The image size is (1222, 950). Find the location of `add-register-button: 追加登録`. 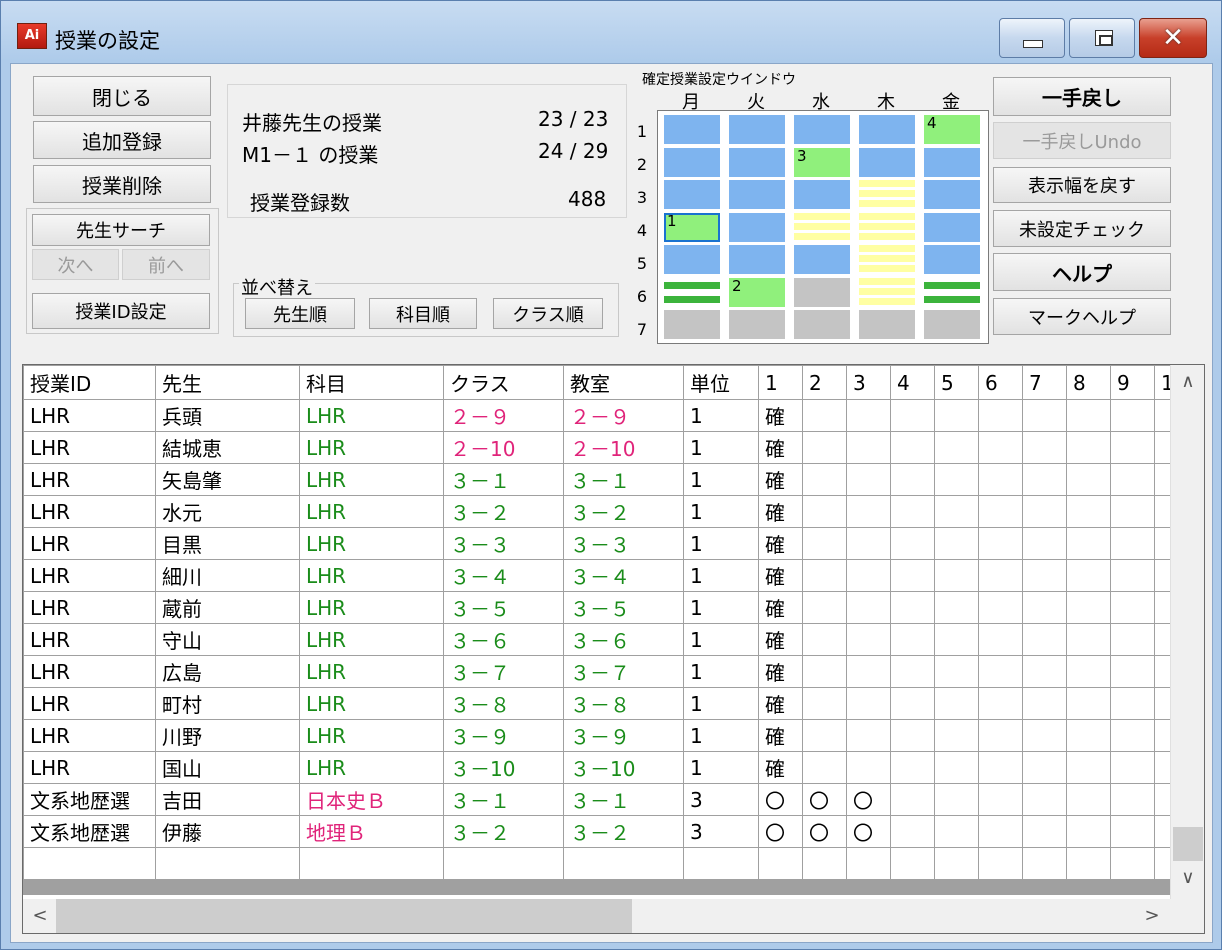

add-register-button: 追加登録 is located at coordinates (122, 140).